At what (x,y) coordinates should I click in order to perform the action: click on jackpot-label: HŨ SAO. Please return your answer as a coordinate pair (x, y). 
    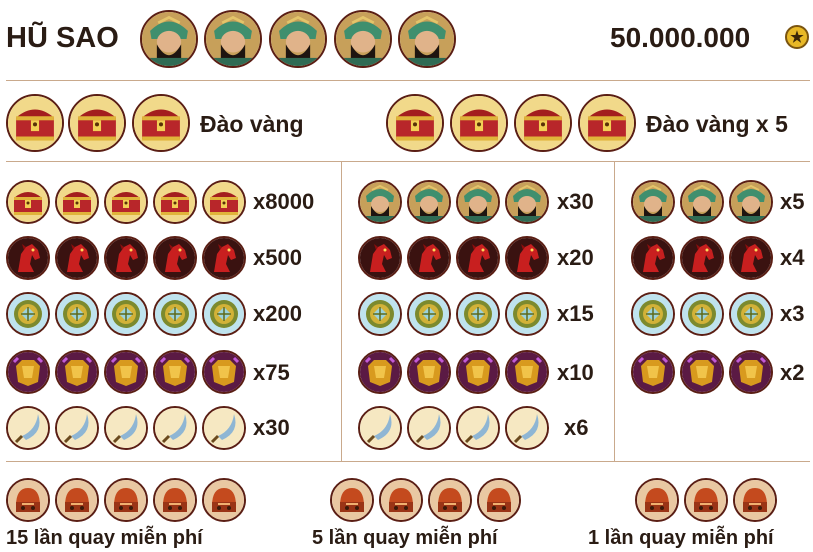
    Looking at the image, I should click on (62, 38).